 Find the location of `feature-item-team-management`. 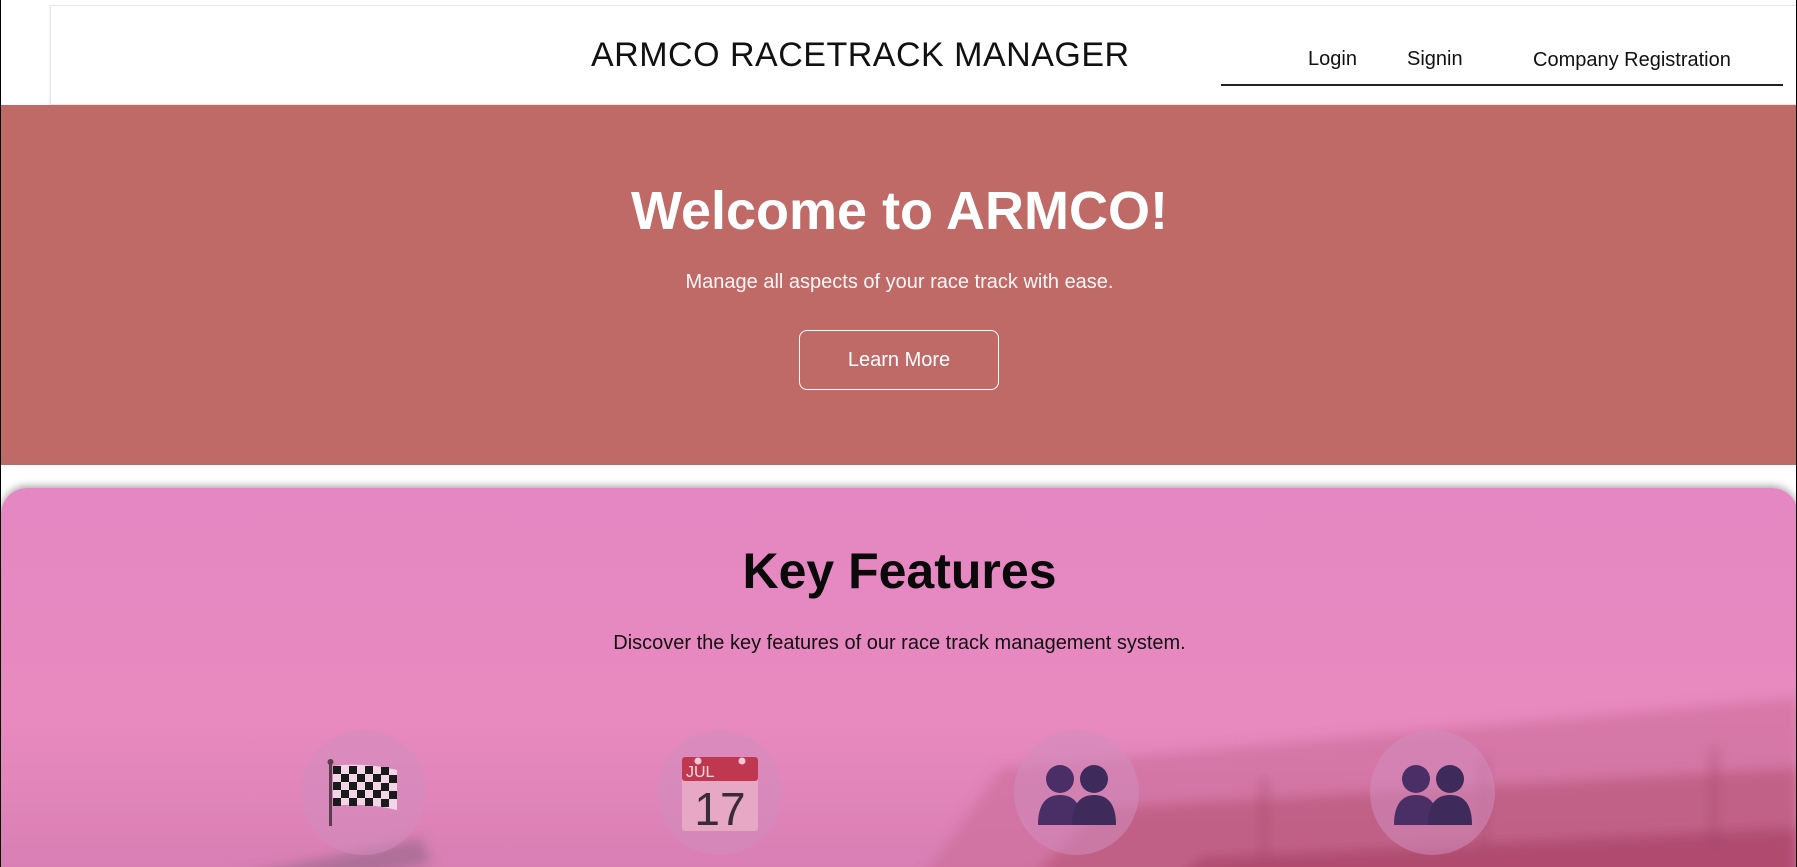

feature-item-team-management is located at coordinates (1076, 792).